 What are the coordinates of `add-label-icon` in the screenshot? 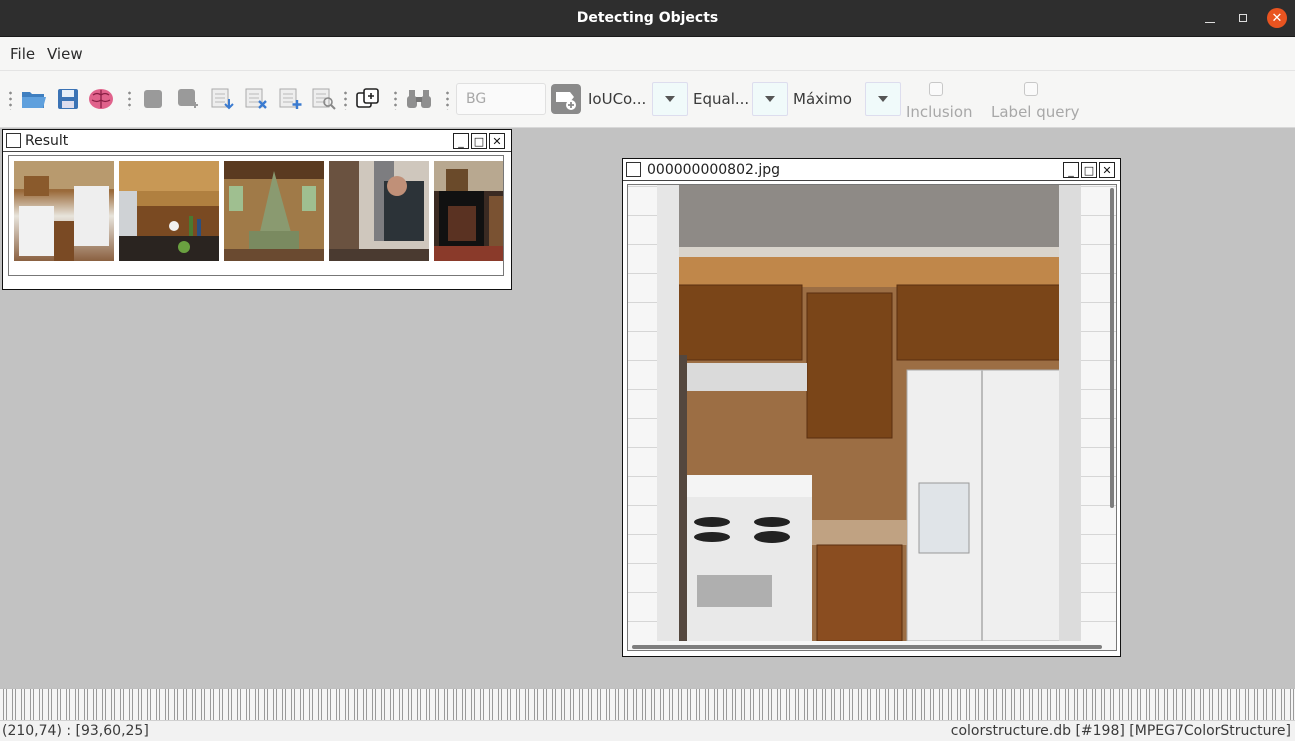 It's located at (566, 99).